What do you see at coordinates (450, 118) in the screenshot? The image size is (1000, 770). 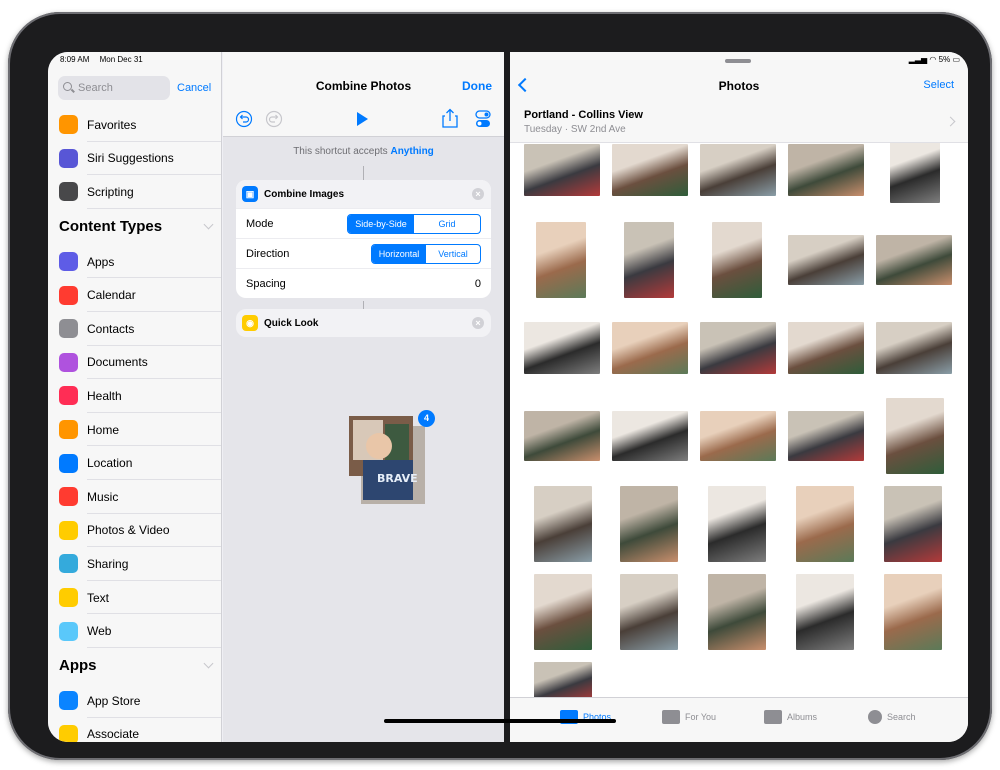 I see `share-icon` at bounding box center [450, 118].